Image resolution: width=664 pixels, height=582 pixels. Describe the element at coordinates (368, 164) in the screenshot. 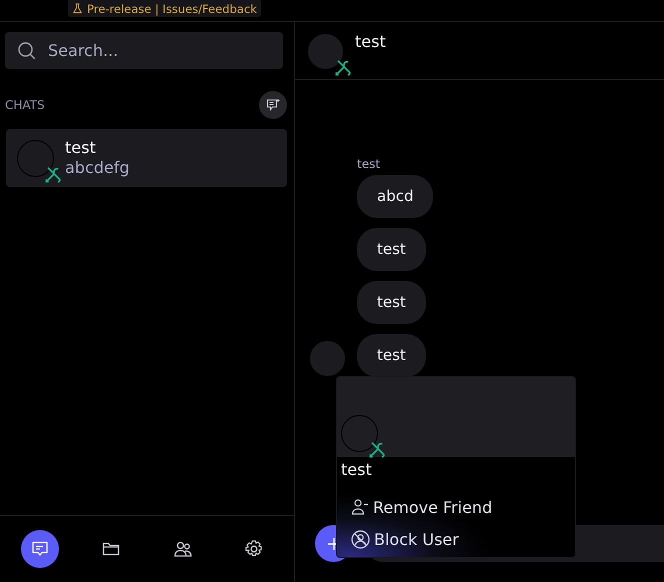

I see `sender-name: test` at that location.